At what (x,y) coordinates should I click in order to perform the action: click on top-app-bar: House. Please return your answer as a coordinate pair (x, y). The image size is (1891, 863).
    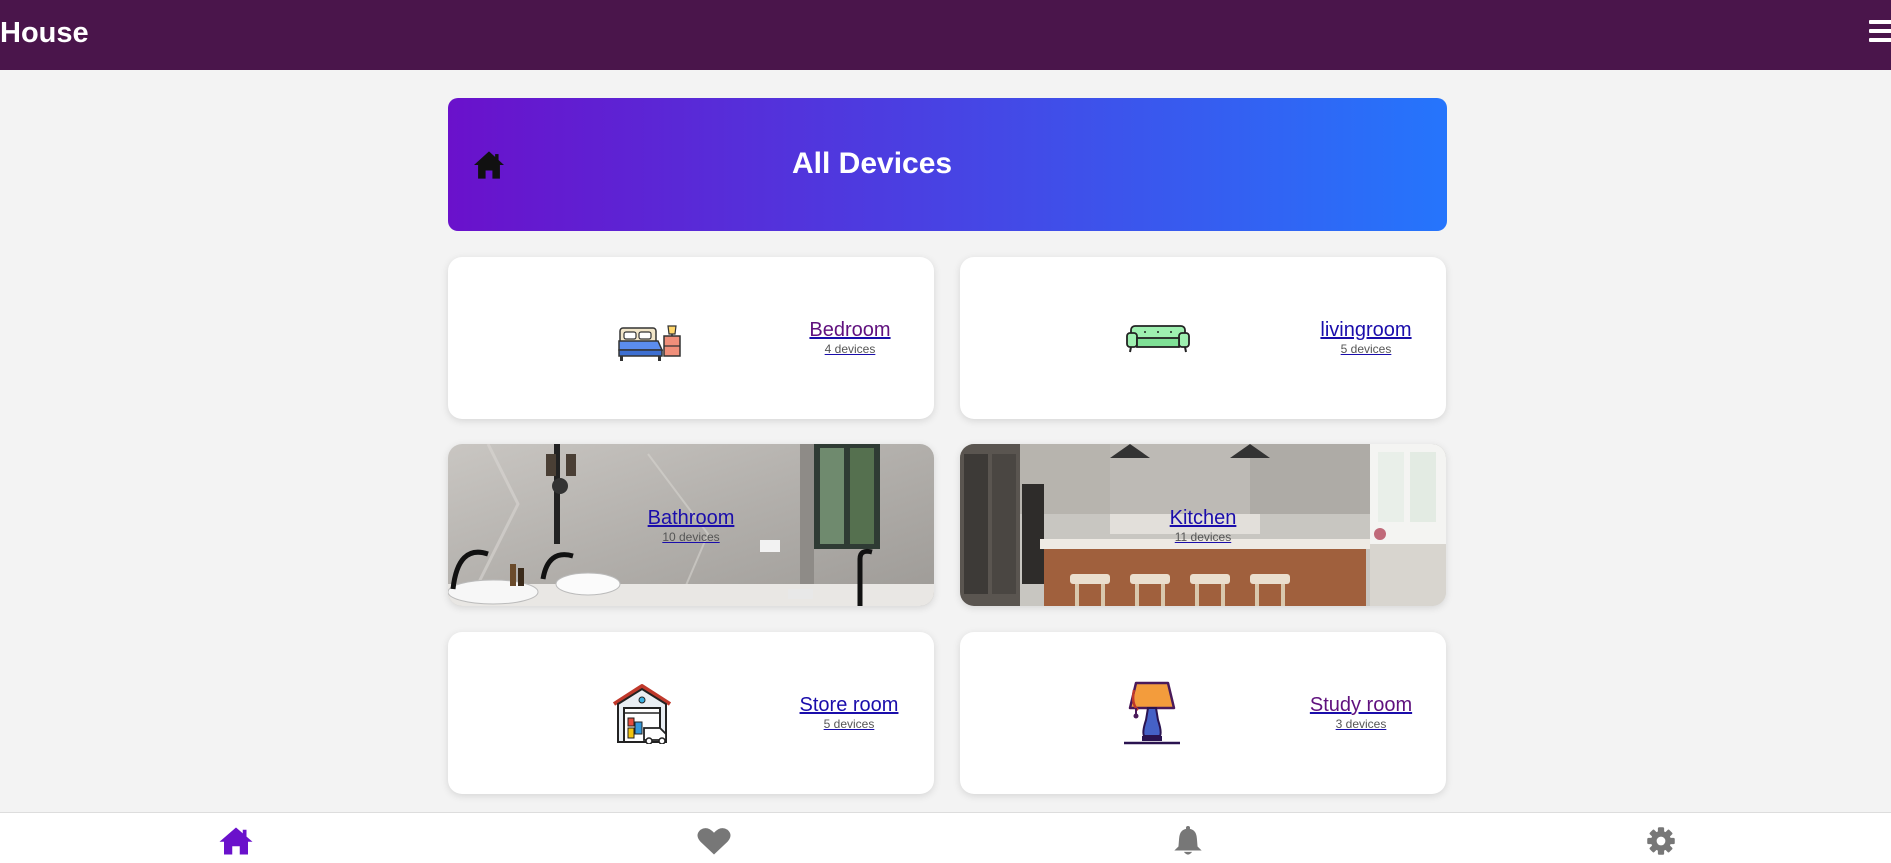
    Looking at the image, I should click on (945, 35).